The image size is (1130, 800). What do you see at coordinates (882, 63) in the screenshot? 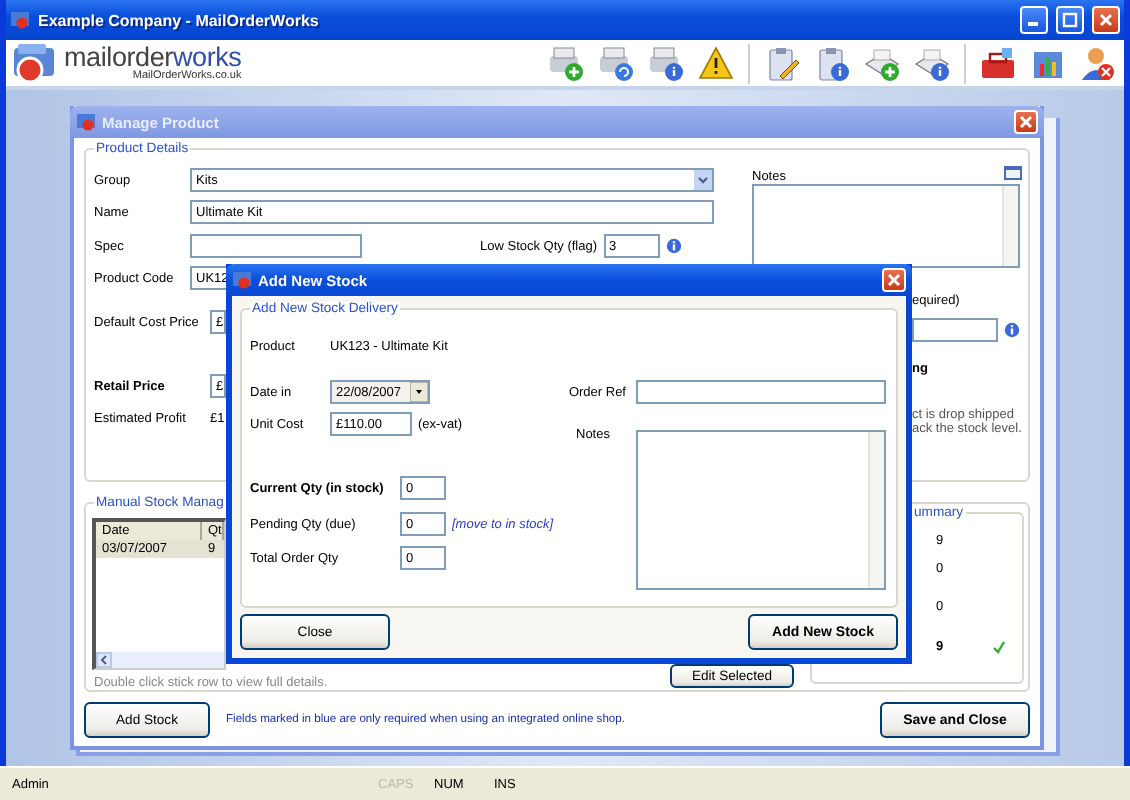
I see `tray-add-icon` at bounding box center [882, 63].